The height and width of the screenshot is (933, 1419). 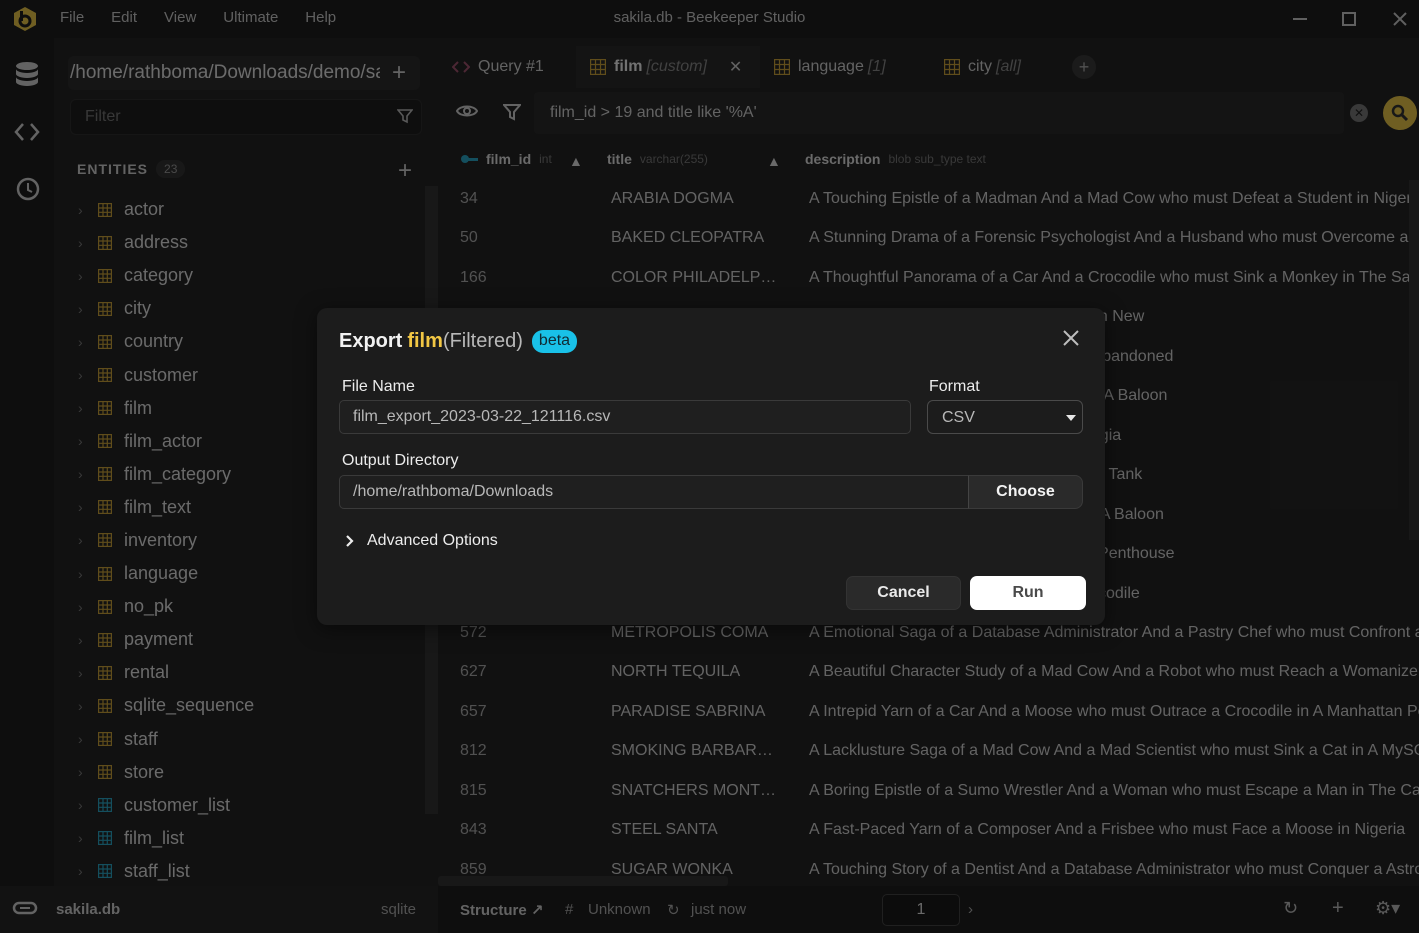 What do you see at coordinates (903, 593) in the screenshot?
I see `cancel-button: Cancel` at bounding box center [903, 593].